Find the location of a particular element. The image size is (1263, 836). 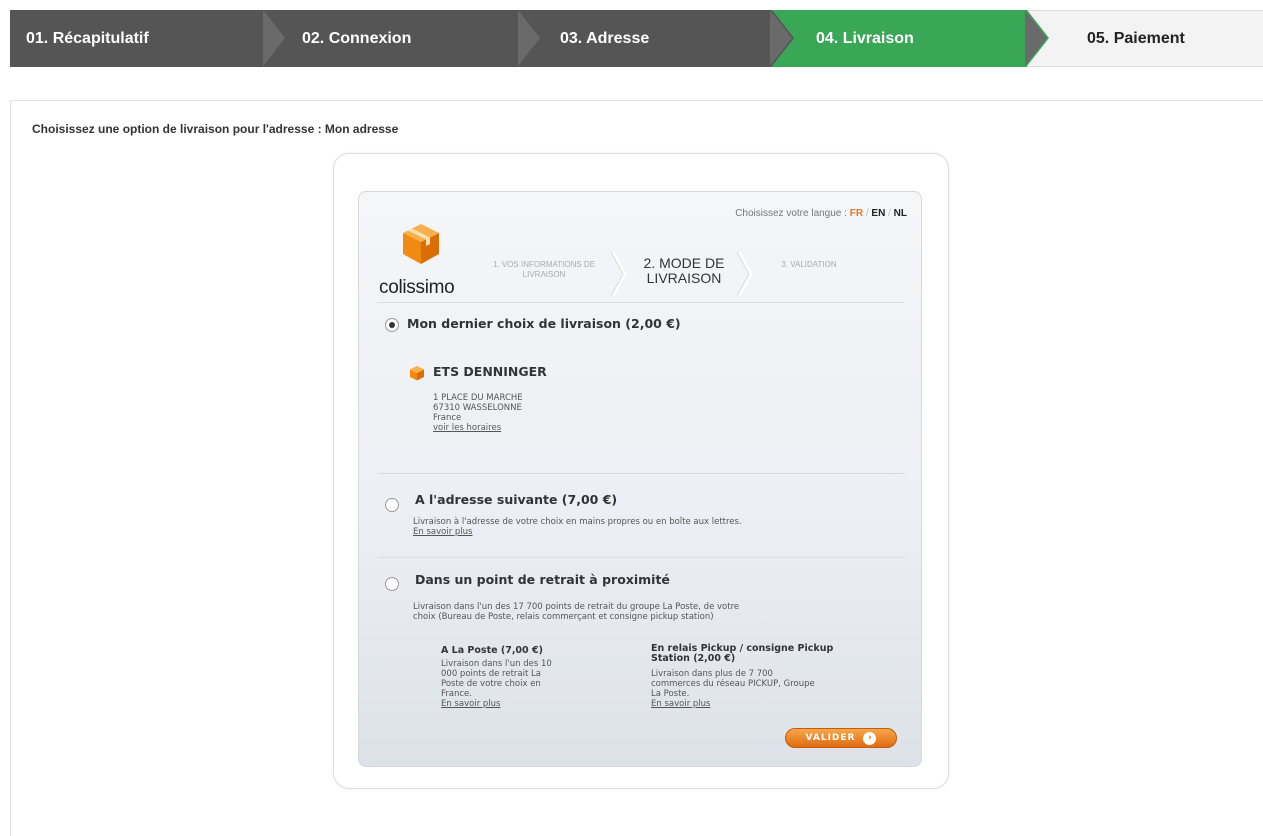

relay-box-icon is located at coordinates (417, 373).